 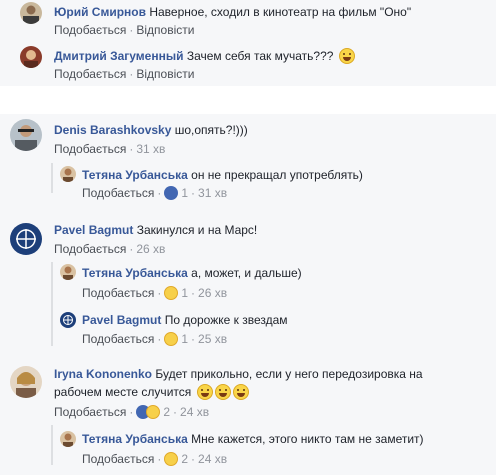 What do you see at coordinates (211, 130) in the screenshot?
I see `comment-text: шо,опять?!)))` at bounding box center [211, 130].